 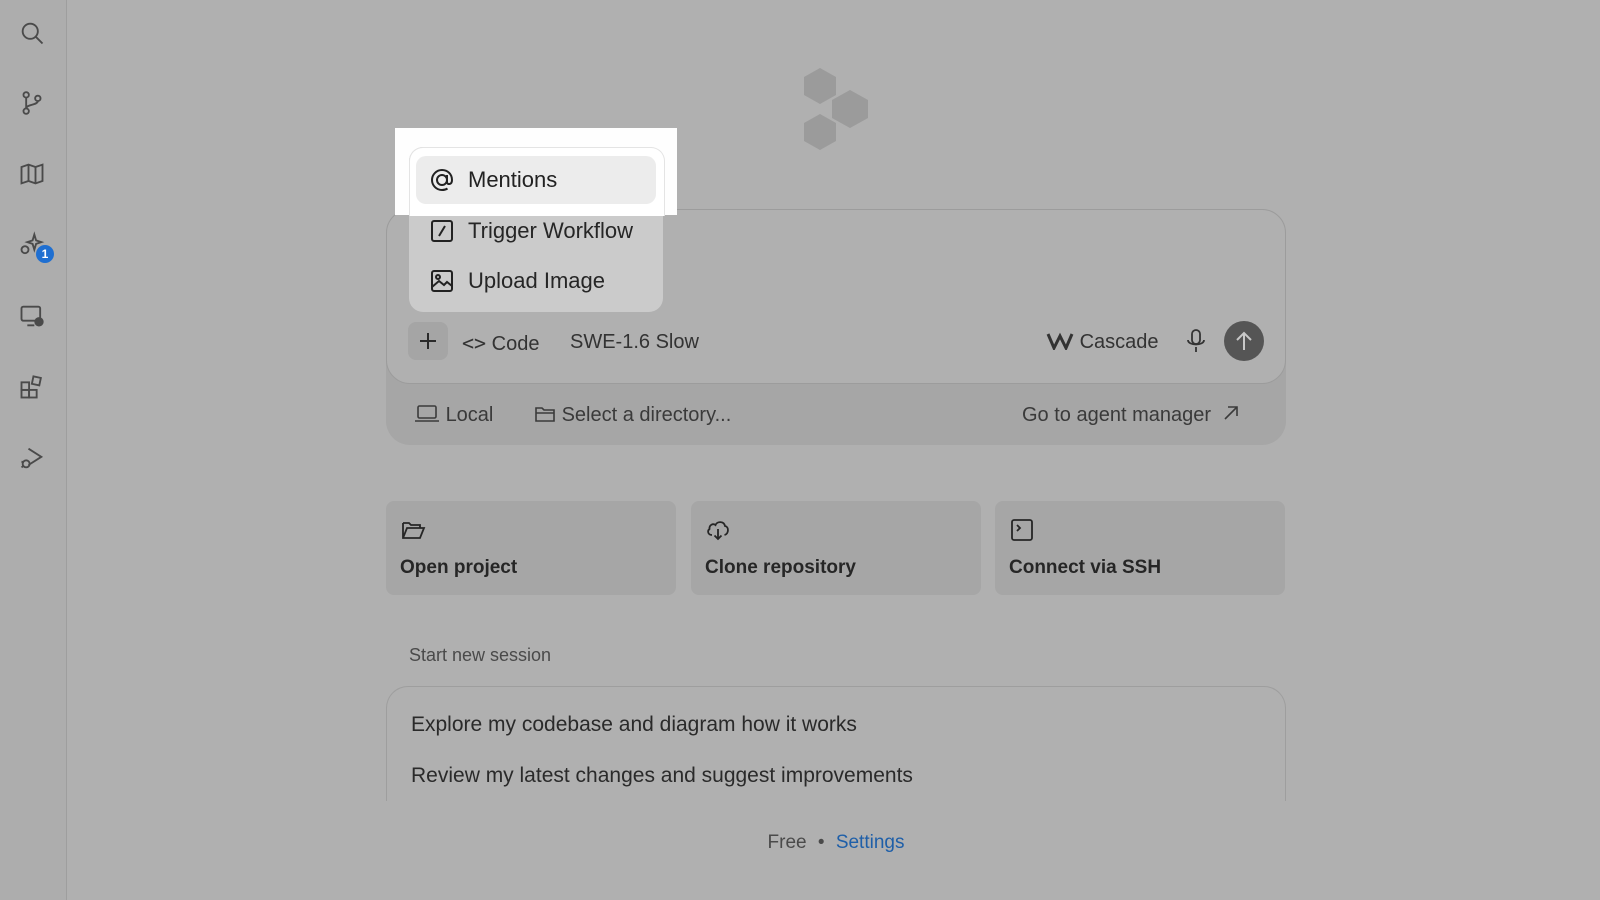 I want to click on terminal-icon, so click(x=1022, y=530).